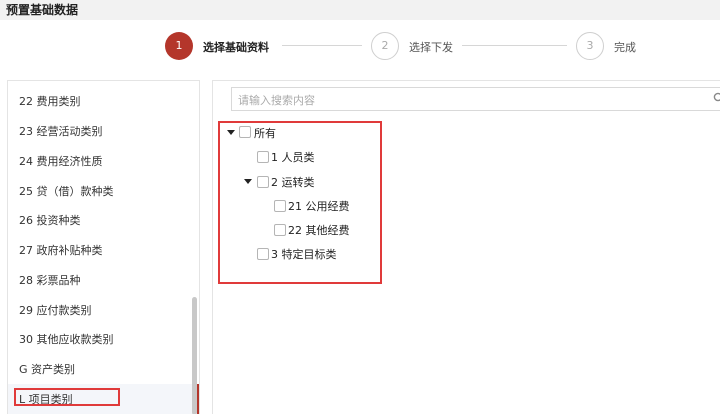 This screenshot has height=414, width=720. Describe the element at coordinates (304, 254) in the screenshot. I see `tree-node-label: 3 特定目标类` at that location.